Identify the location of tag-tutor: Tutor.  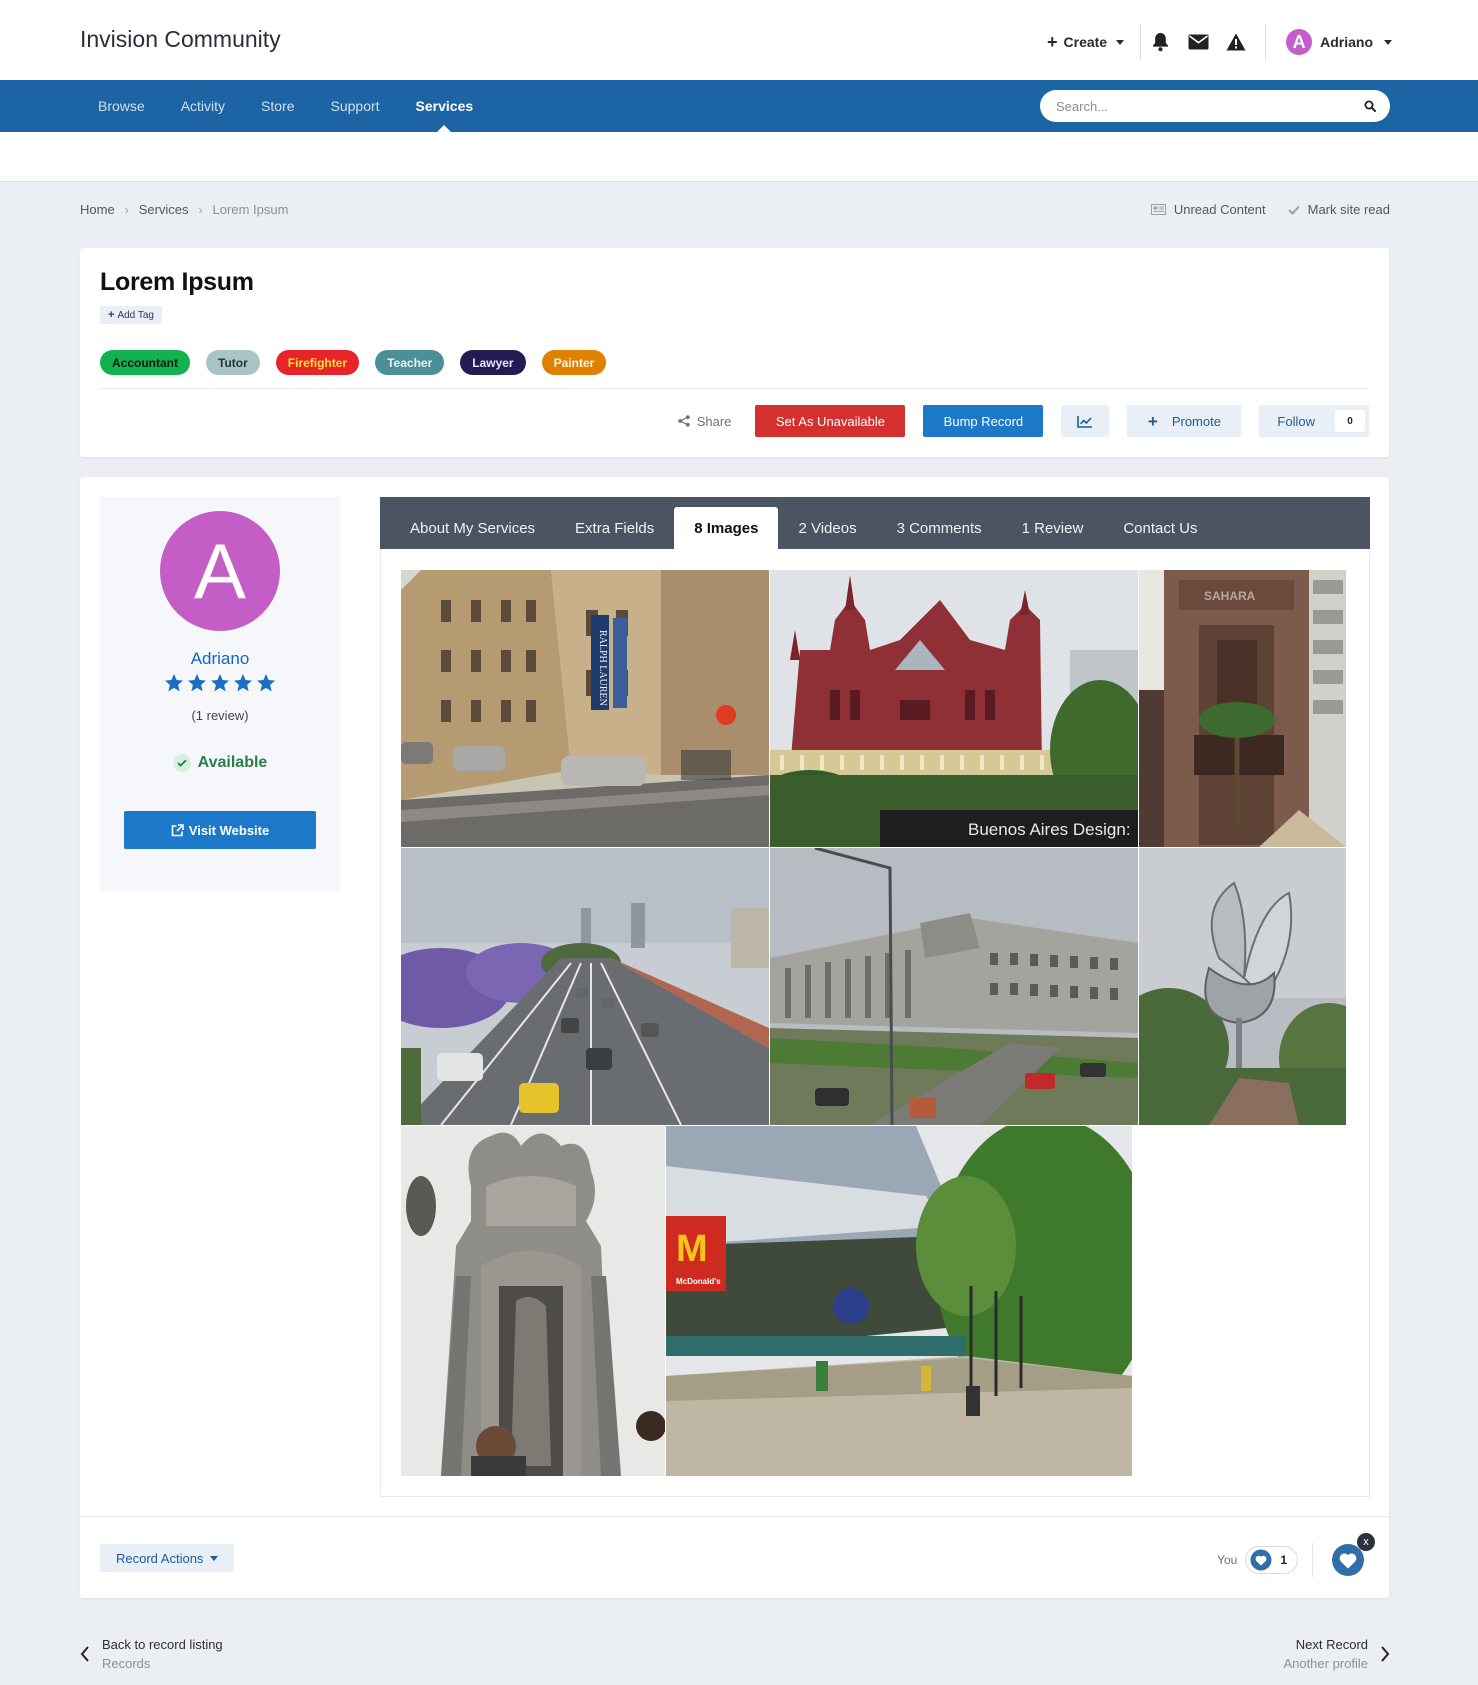
(233, 362).